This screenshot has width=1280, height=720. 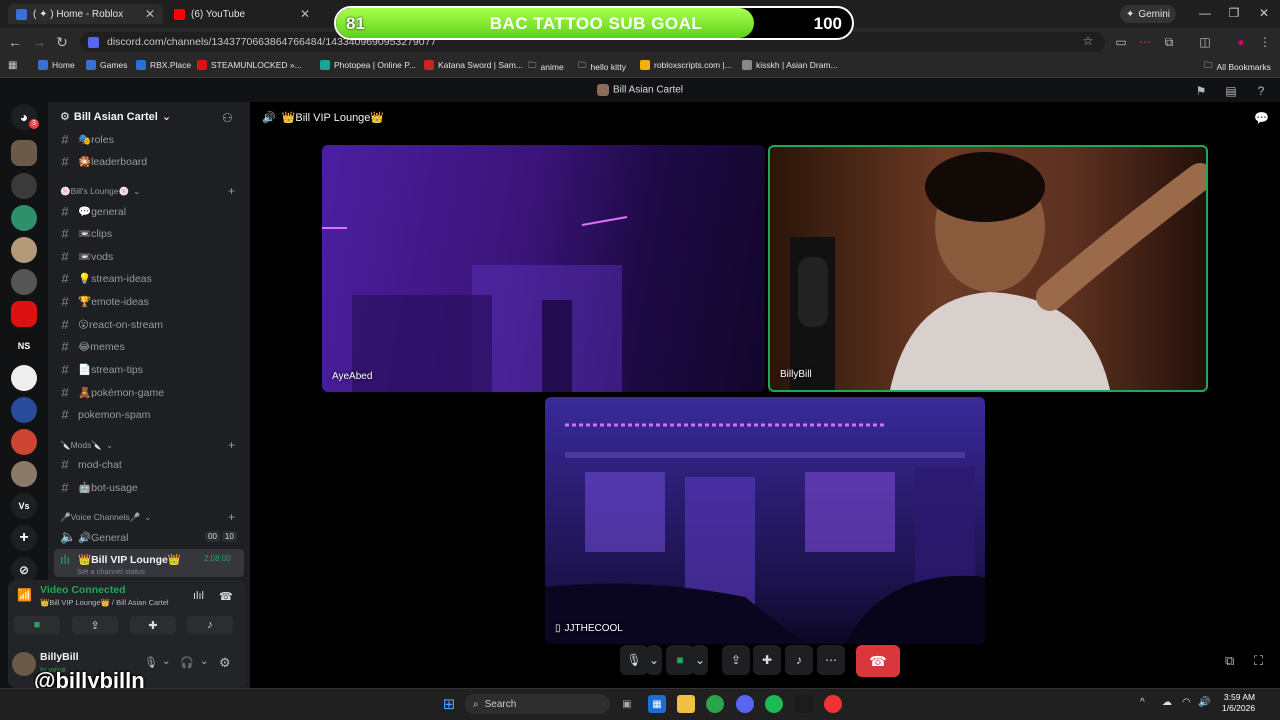 What do you see at coordinates (1169, 42) in the screenshot?
I see `puzzle-icon: ⧉` at bounding box center [1169, 42].